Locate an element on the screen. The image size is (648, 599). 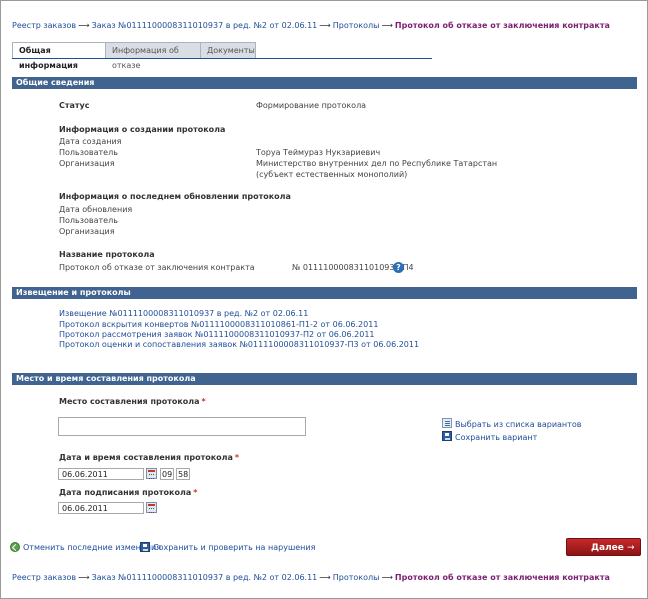
place-input is located at coordinates (182, 426).